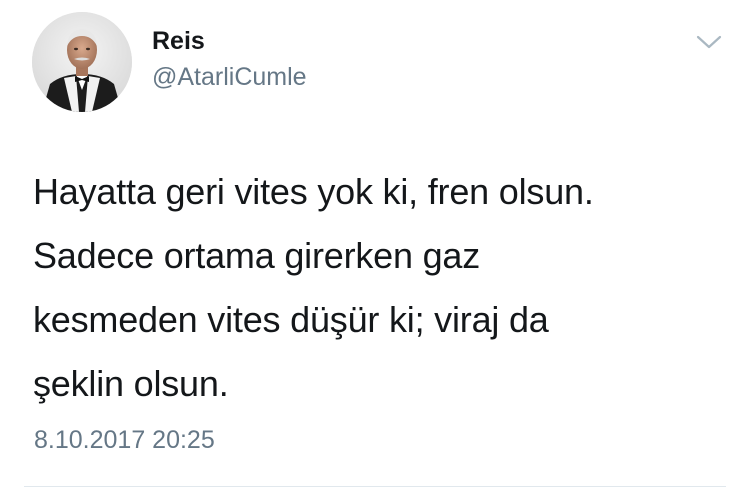 The image size is (750, 491). What do you see at coordinates (229, 77) in the screenshot?
I see `author-handle: @AtarliCumle` at bounding box center [229, 77].